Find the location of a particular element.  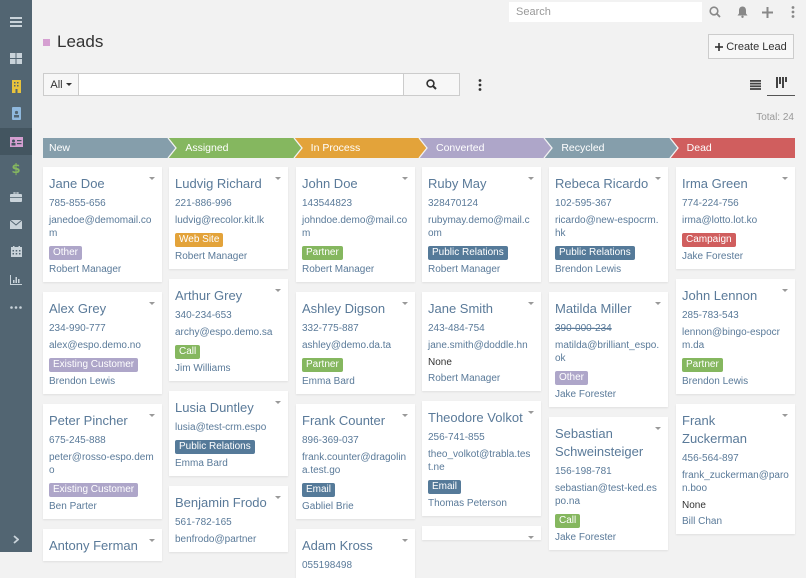

lead-name-link: Rebeca Ricardo is located at coordinates (608, 184).